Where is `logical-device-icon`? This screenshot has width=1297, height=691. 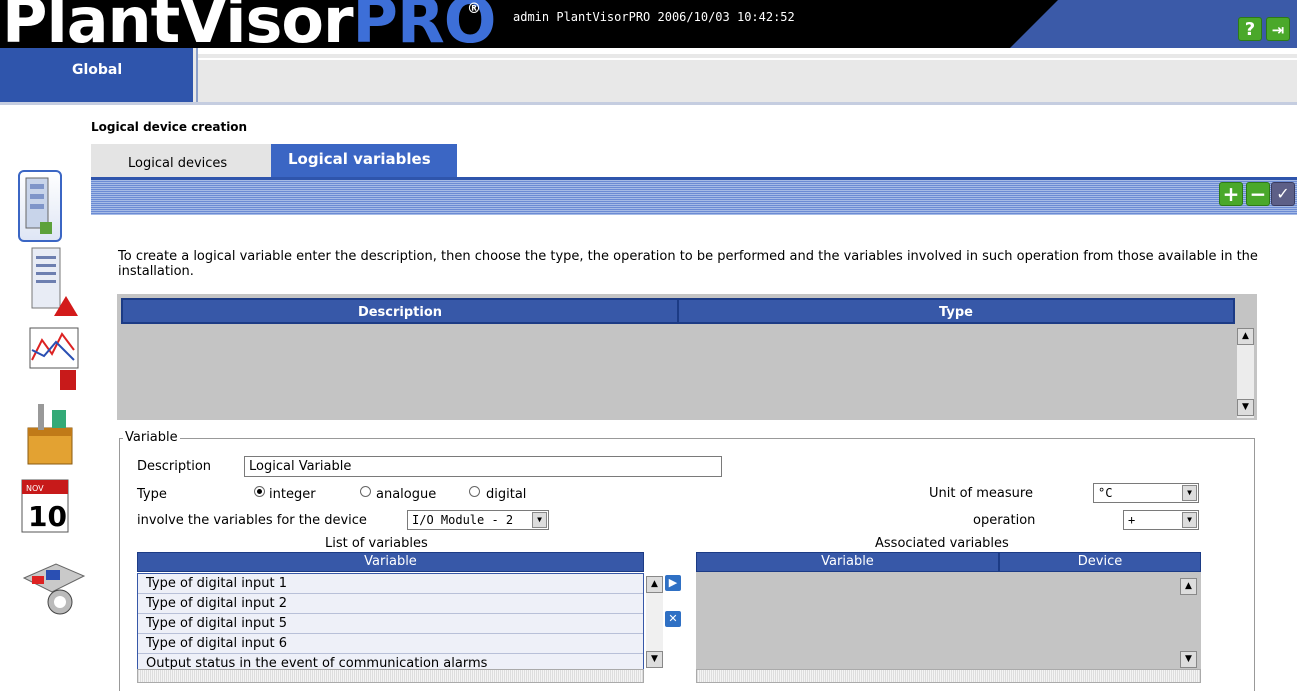
logical-device-icon is located at coordinates (40, 206).